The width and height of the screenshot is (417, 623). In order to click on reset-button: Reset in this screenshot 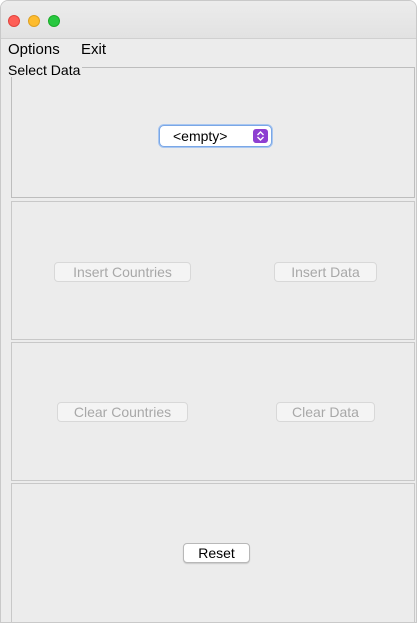, I will do `click(216, 553)`.